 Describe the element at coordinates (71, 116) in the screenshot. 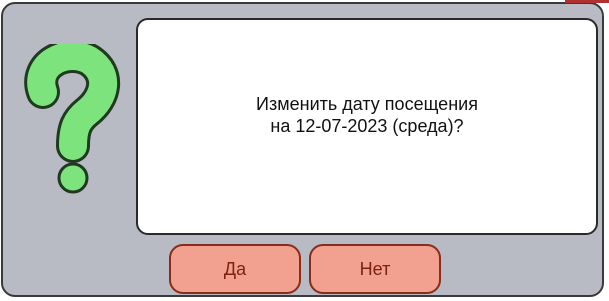

I see `question-mark-icon` at that location.